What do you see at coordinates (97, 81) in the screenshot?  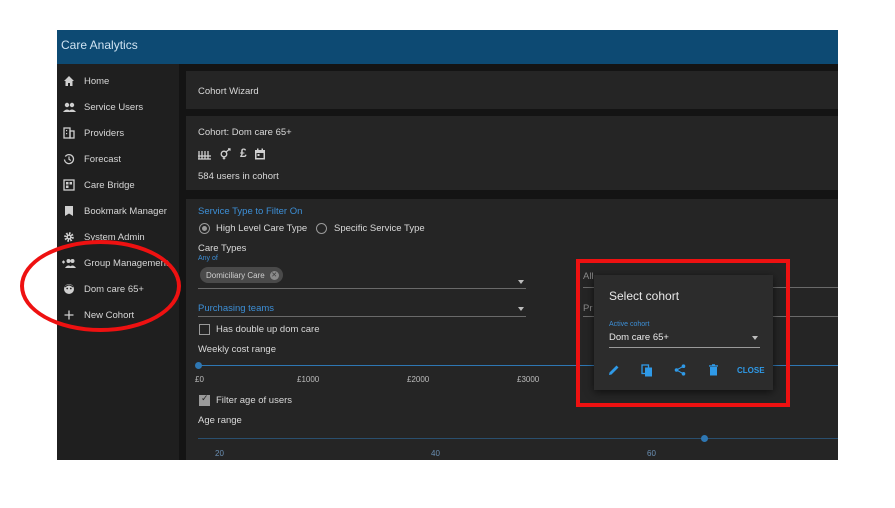 I see `sidebar-item-label: Home` at bounding box center [97, 81].